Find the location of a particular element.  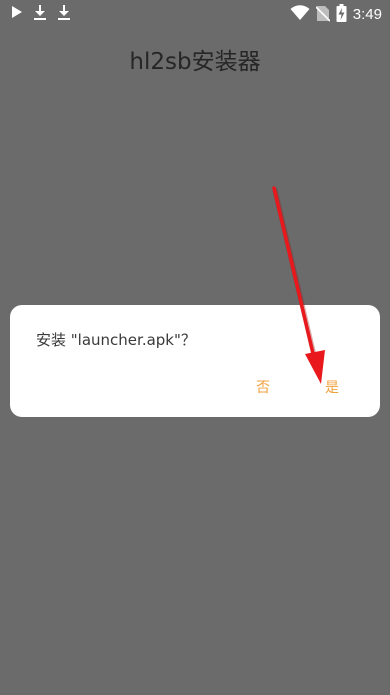

wifi-icon is located at coordinates (300, 15).